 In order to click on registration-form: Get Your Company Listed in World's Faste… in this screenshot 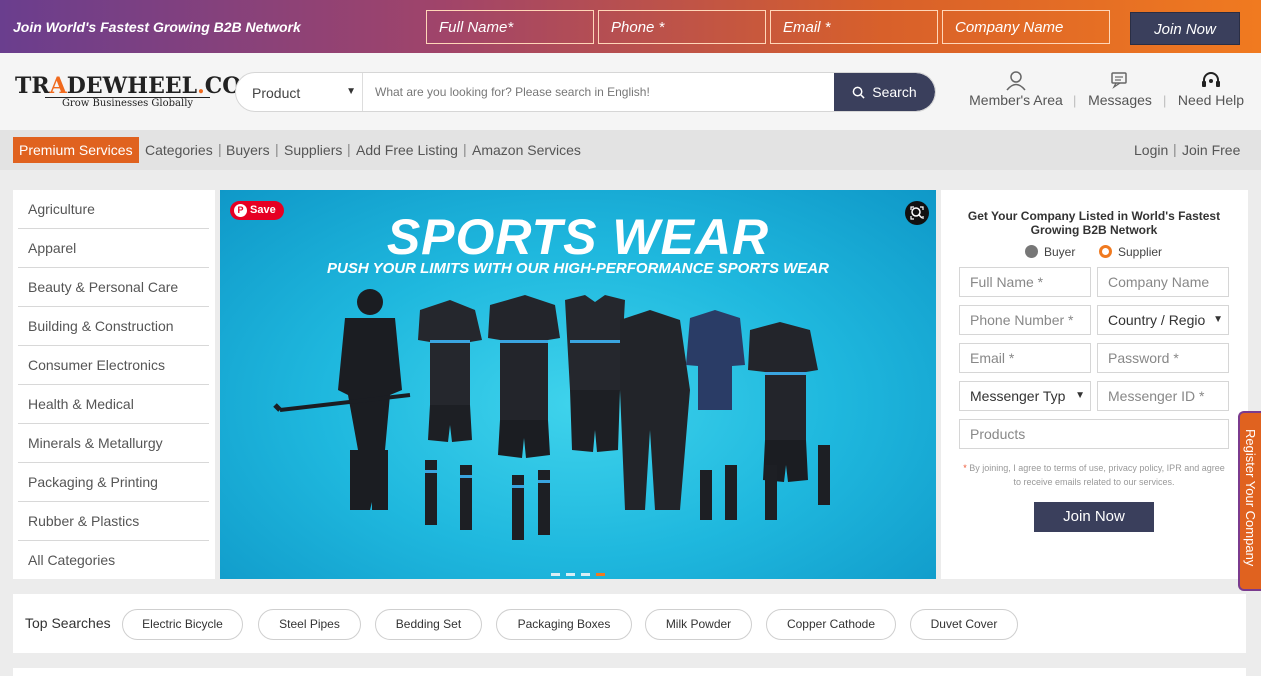, I will do `click(1094, 384)`.